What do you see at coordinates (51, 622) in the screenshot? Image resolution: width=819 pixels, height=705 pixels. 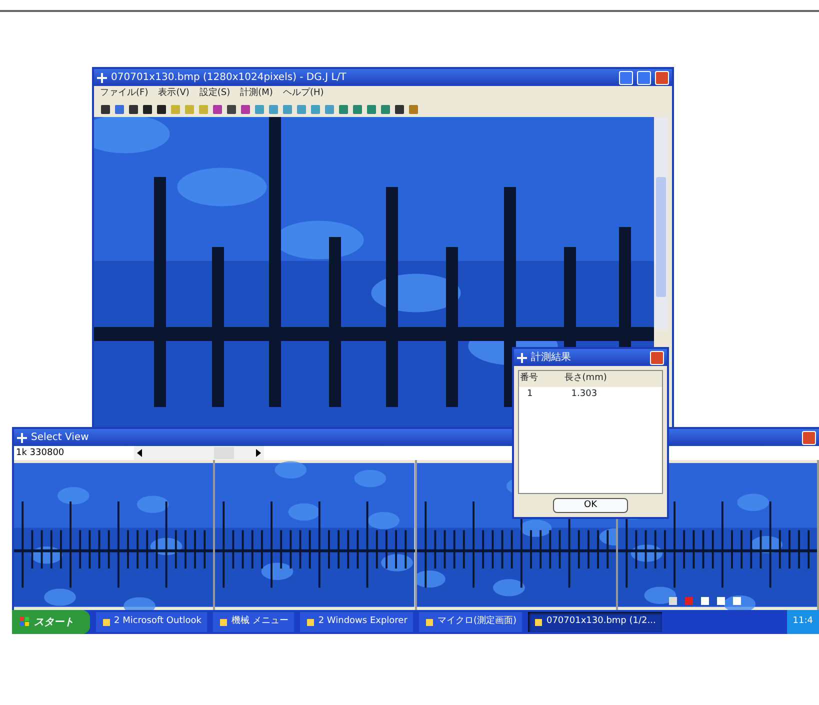 I see `start-button: スタート` at bounding box center [51, 622].